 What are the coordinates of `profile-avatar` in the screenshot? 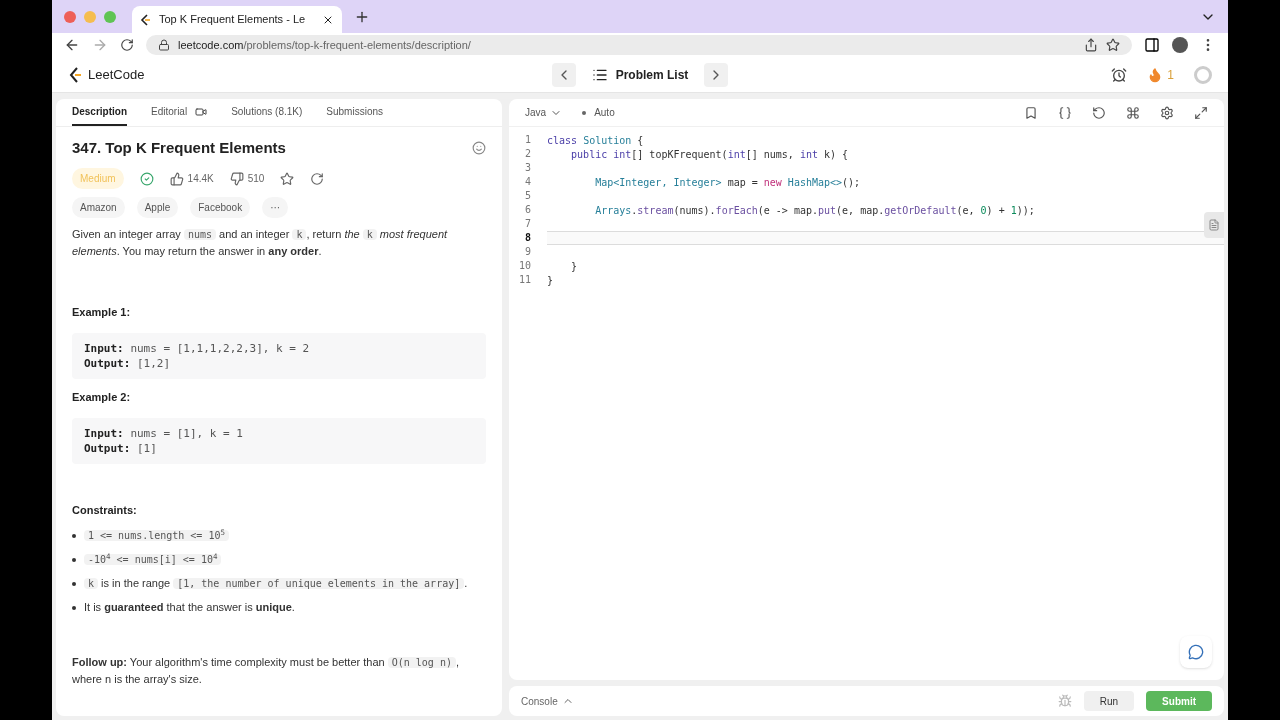 It's located at (1180, 45).